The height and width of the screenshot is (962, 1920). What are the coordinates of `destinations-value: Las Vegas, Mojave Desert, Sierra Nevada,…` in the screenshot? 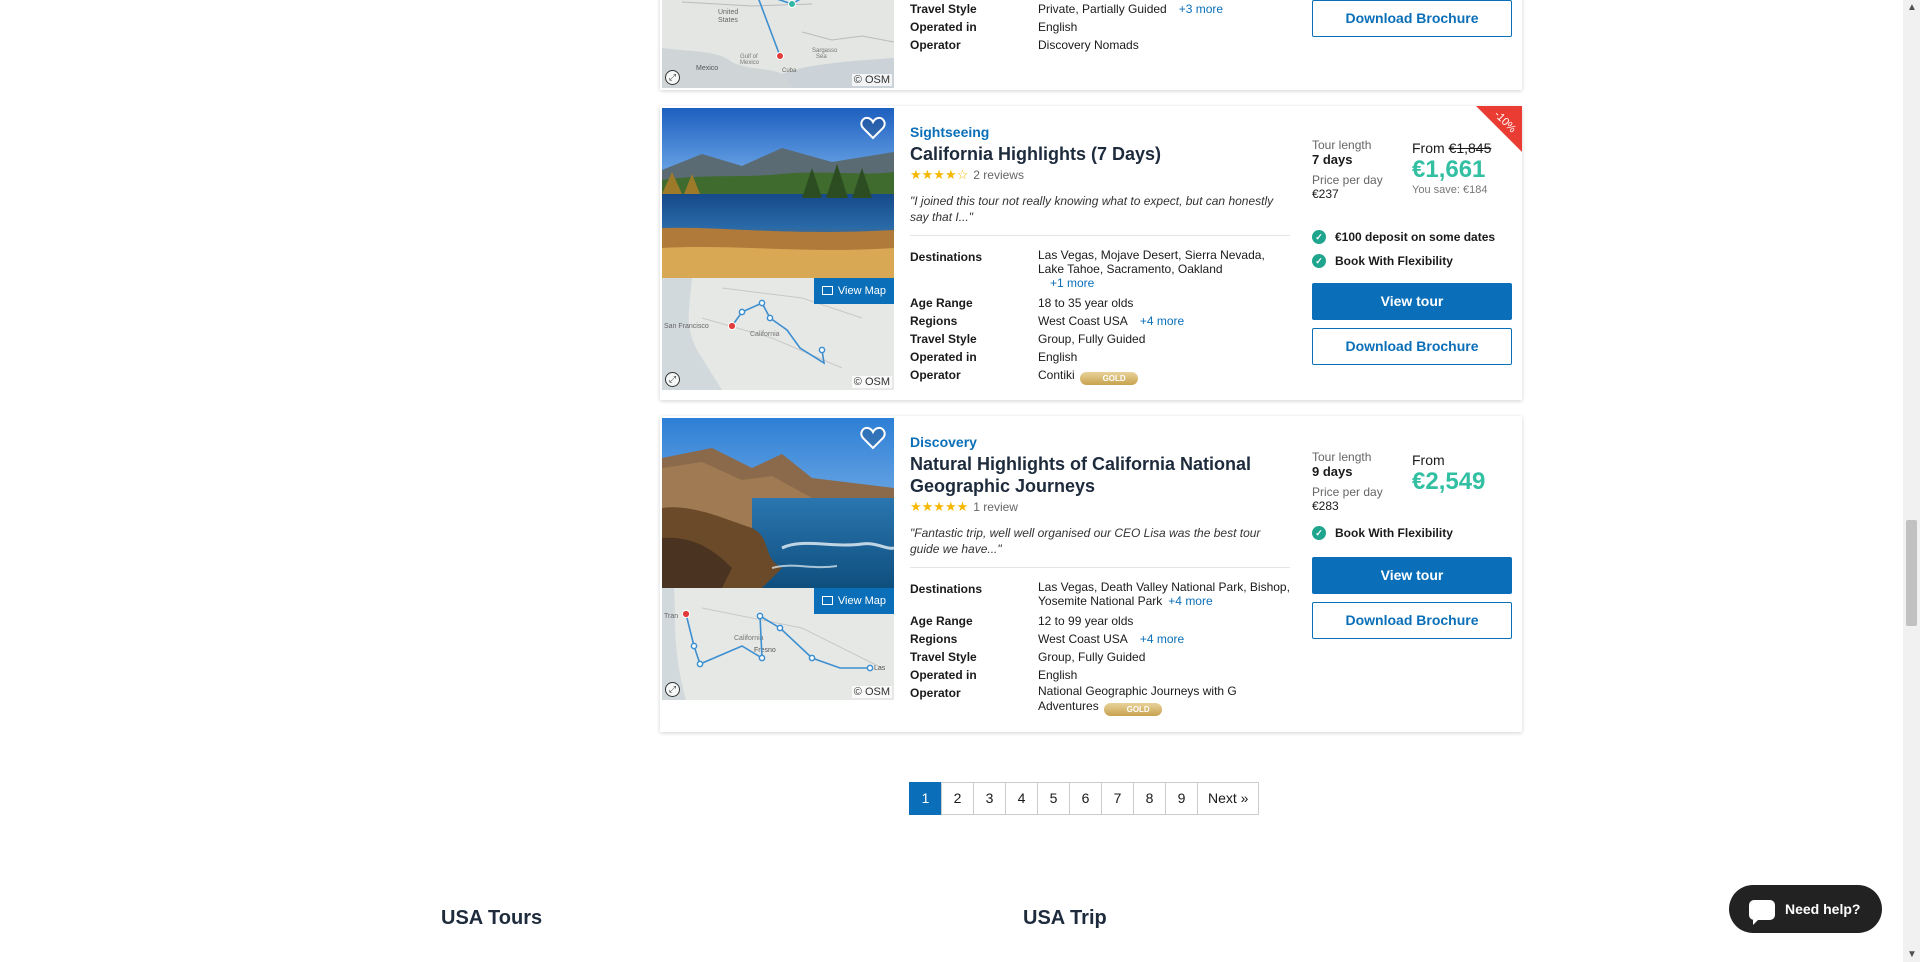 It's located at (1151, 262).